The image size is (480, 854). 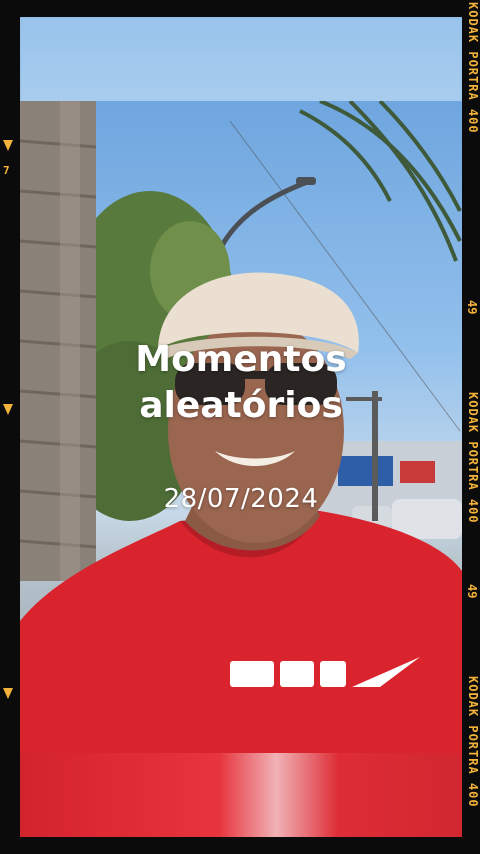 I want to click on storefront-sign, so click(x=365, y=471).